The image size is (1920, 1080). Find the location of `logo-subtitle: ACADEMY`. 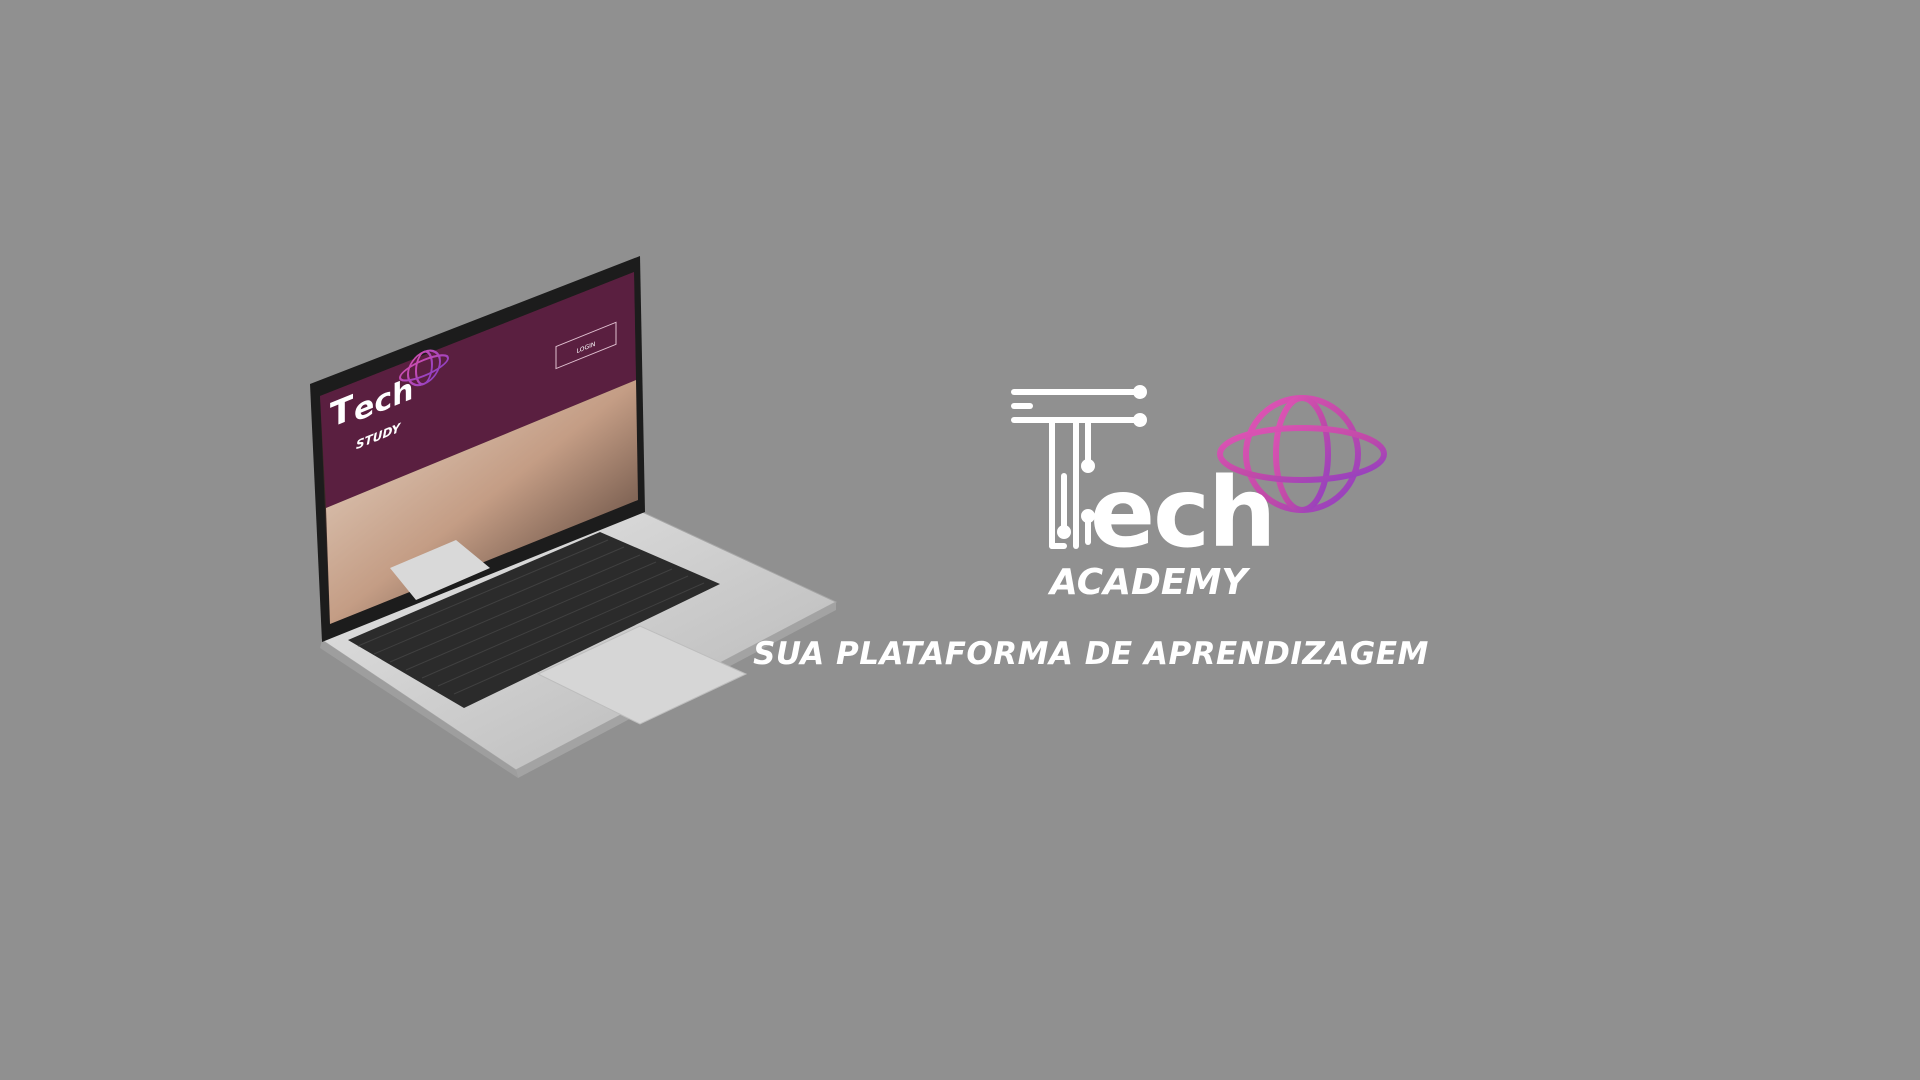

logo-subtitle: ACADEMY is located at coordinates (1149, 582).